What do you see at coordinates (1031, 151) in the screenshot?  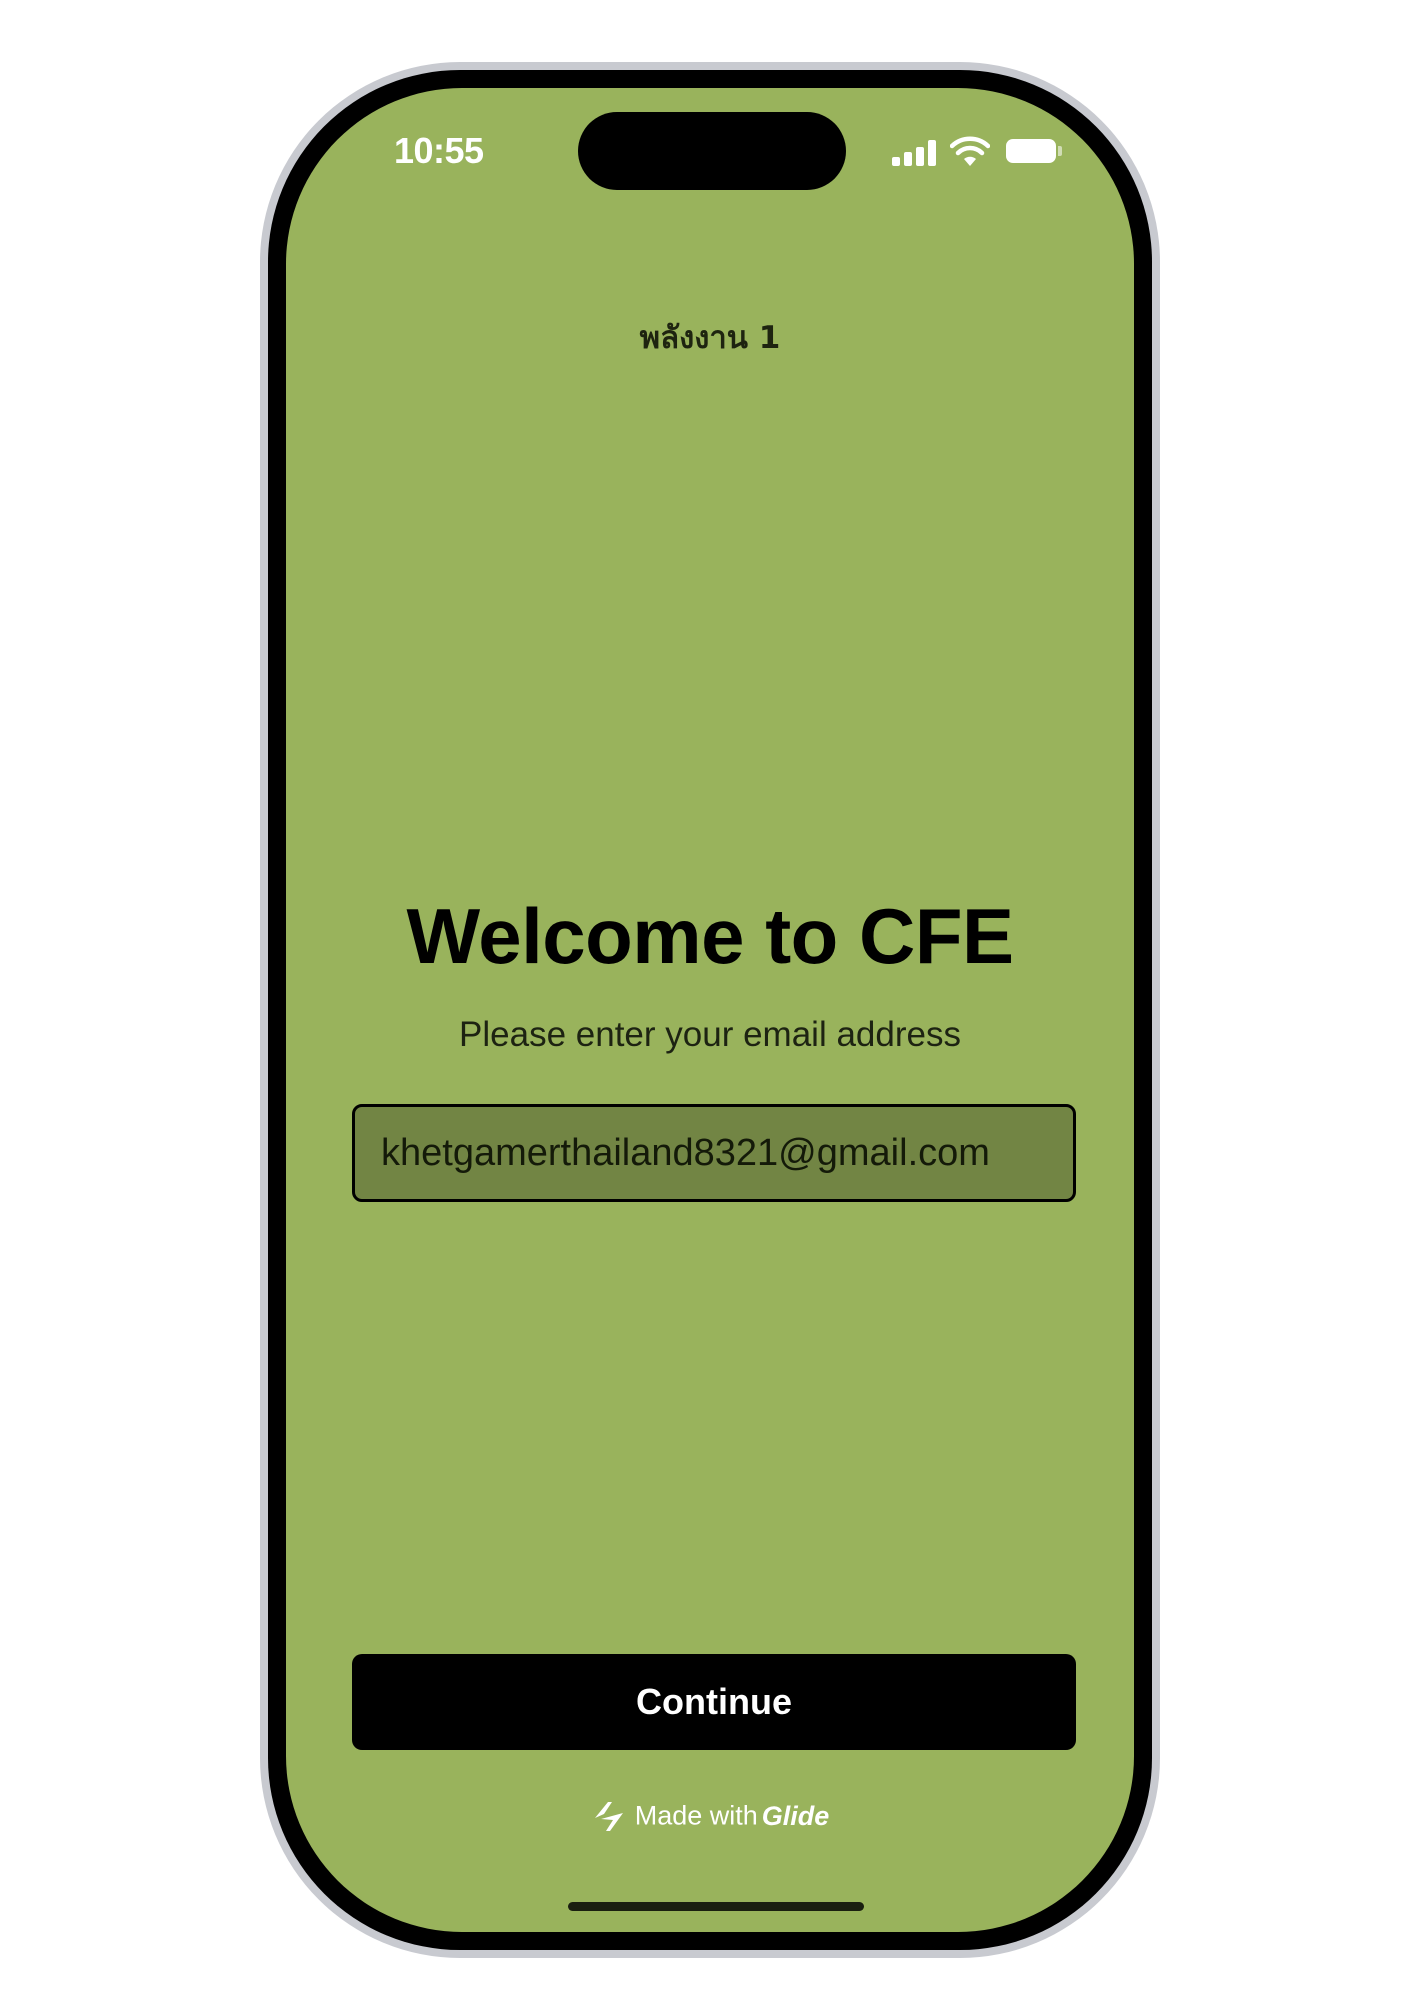 I see `battery-icon` at bounding box center [1031, 151].